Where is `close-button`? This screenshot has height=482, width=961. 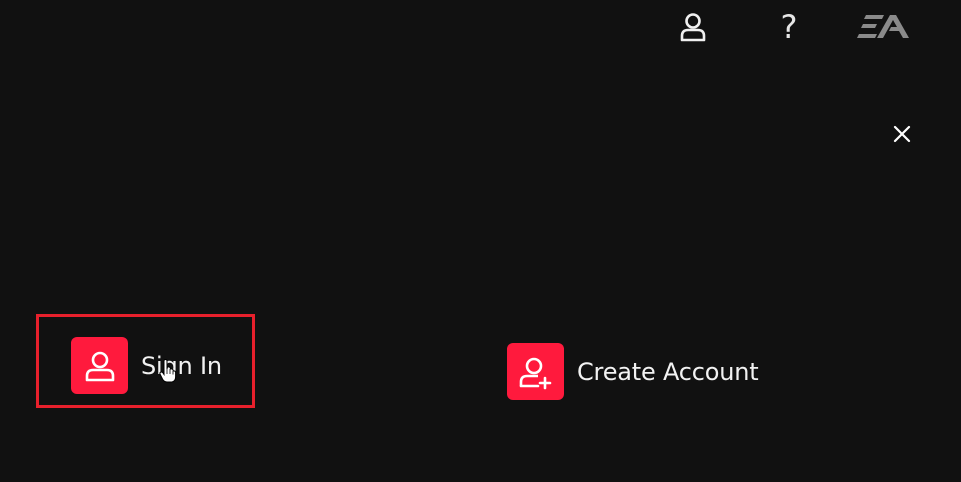
close-button is located at coordinates (902, 134).